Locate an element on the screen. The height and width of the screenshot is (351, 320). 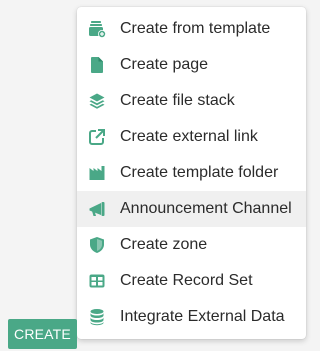
template-folder-icon is located at coordinates (97, 173).